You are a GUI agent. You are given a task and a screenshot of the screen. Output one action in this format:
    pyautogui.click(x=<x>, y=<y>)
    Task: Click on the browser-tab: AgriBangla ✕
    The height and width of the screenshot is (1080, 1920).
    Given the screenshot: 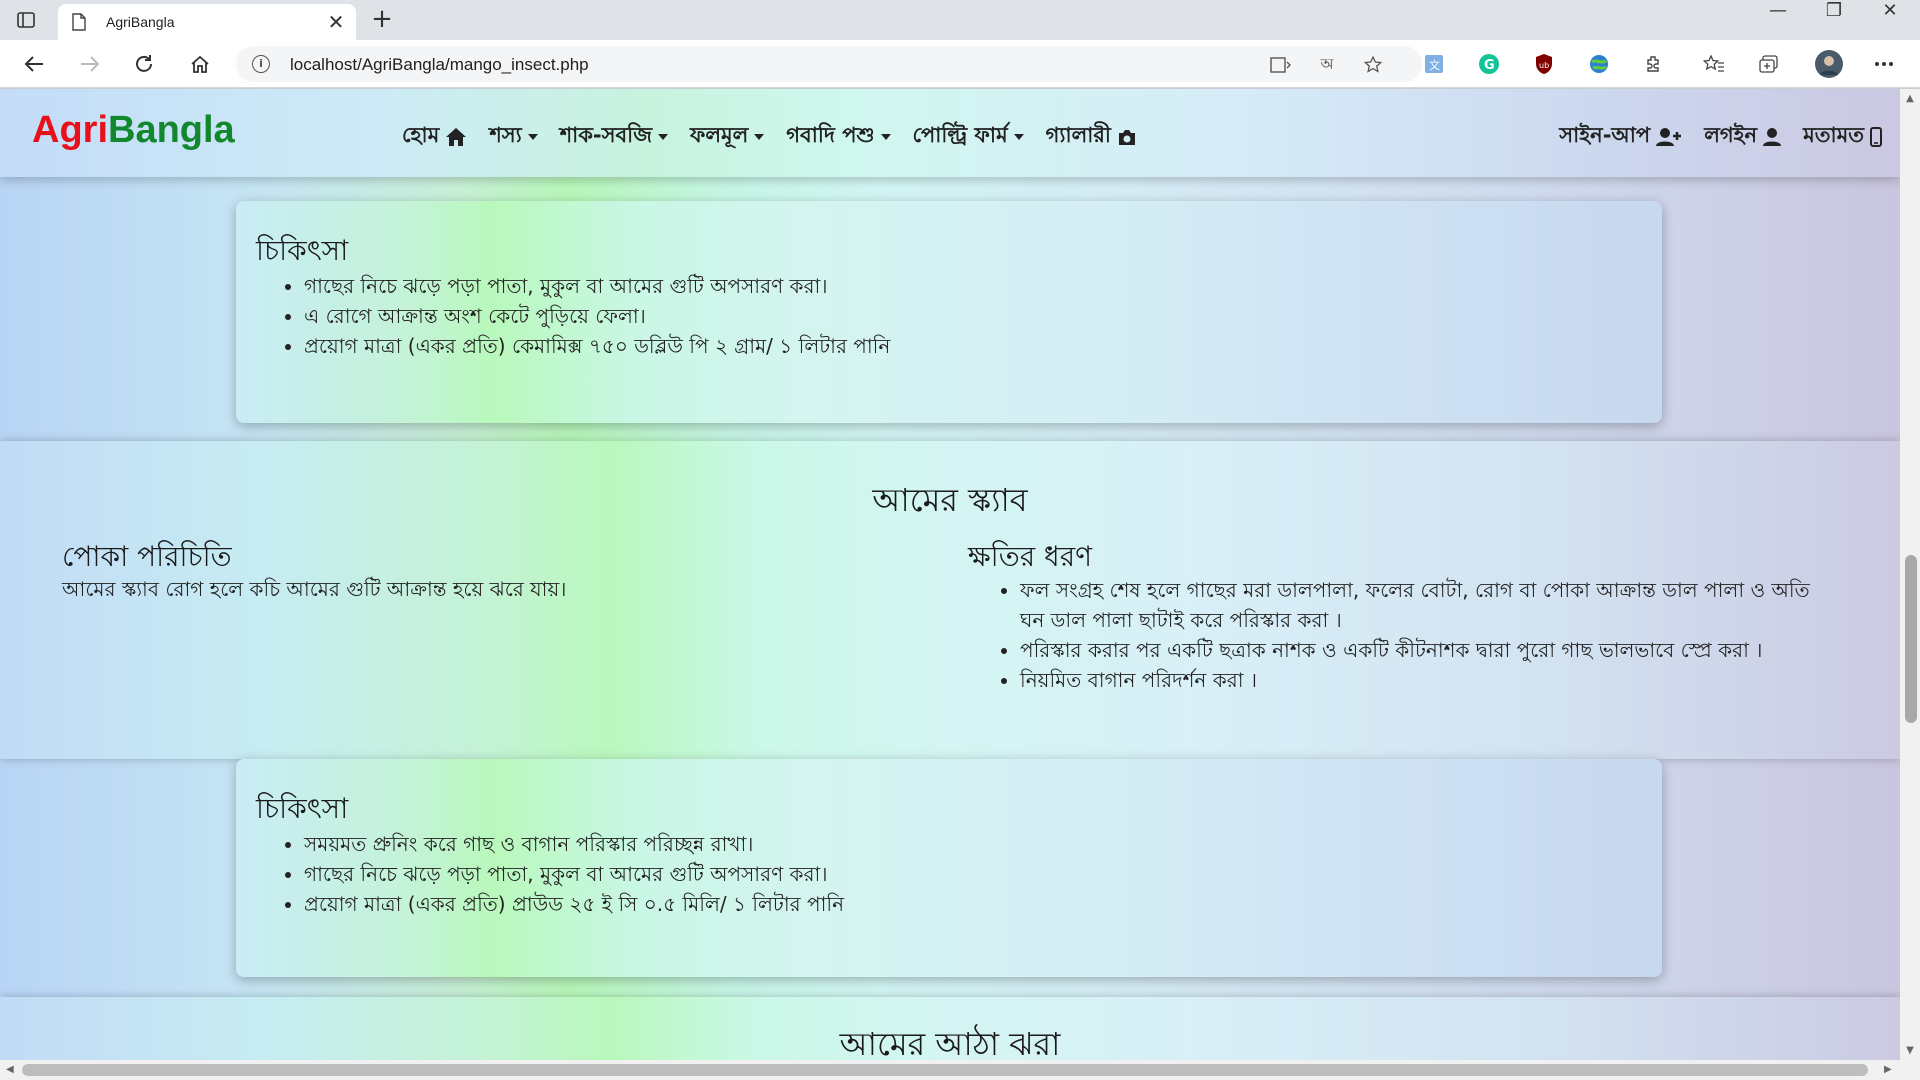 What is the action you would take?
    pyautogui.click(x=207, y=22)
    